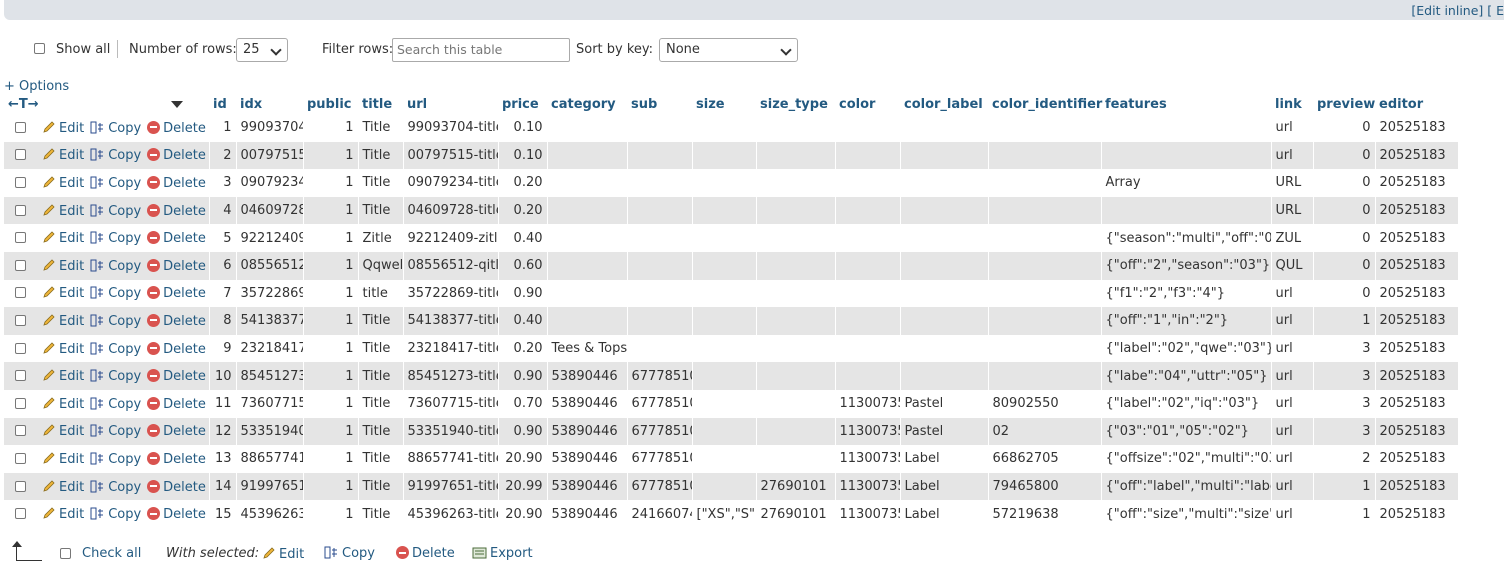 The height and width of the screenshot is (565, 1504). What do you see at coordinates (1045, 486) in the screenshot?
I see `cell-color-identifier: 79465800` at bounding box center [1045, 486].